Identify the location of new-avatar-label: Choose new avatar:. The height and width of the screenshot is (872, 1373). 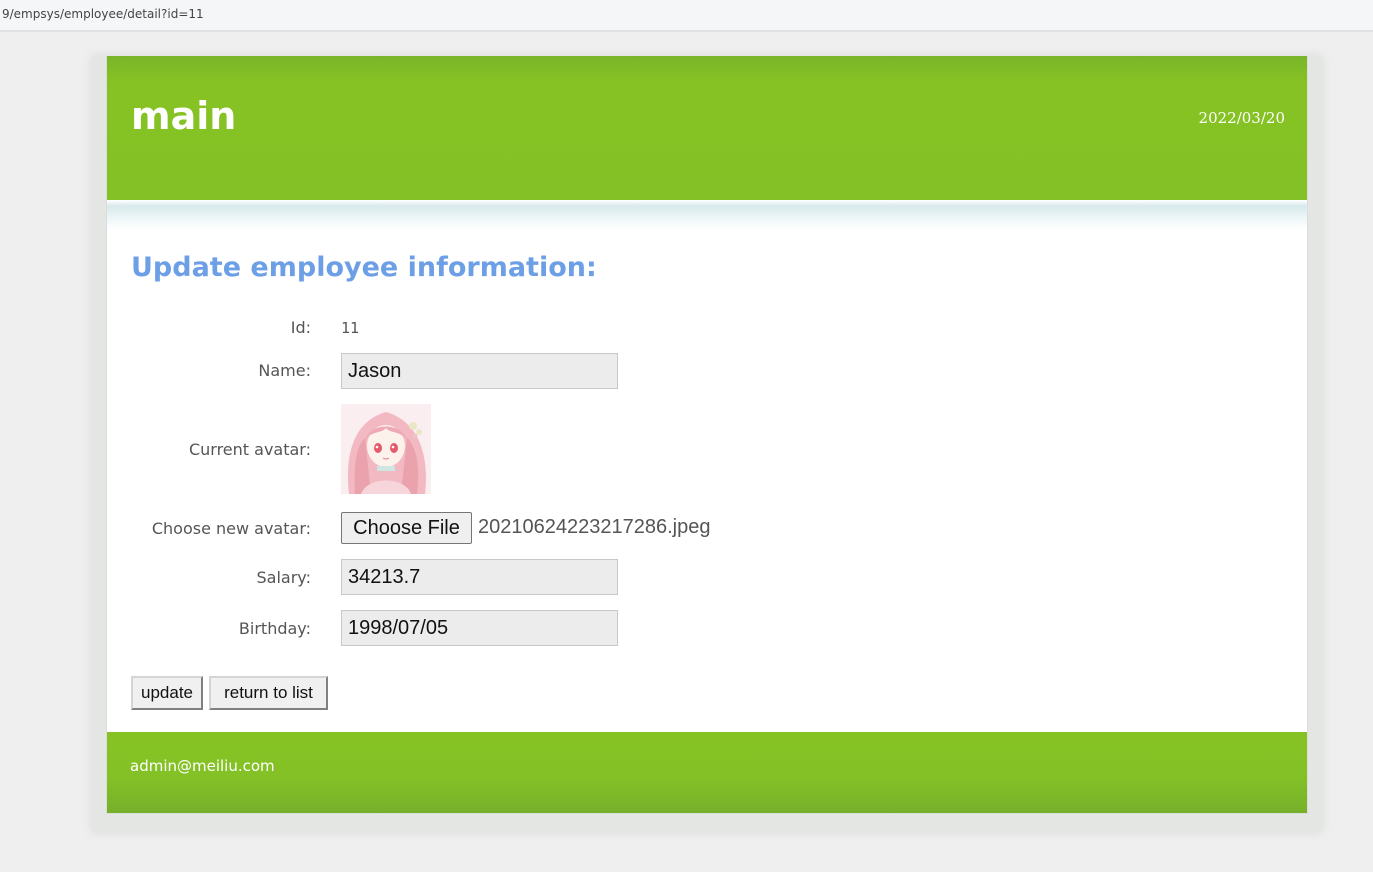
(231, 528).